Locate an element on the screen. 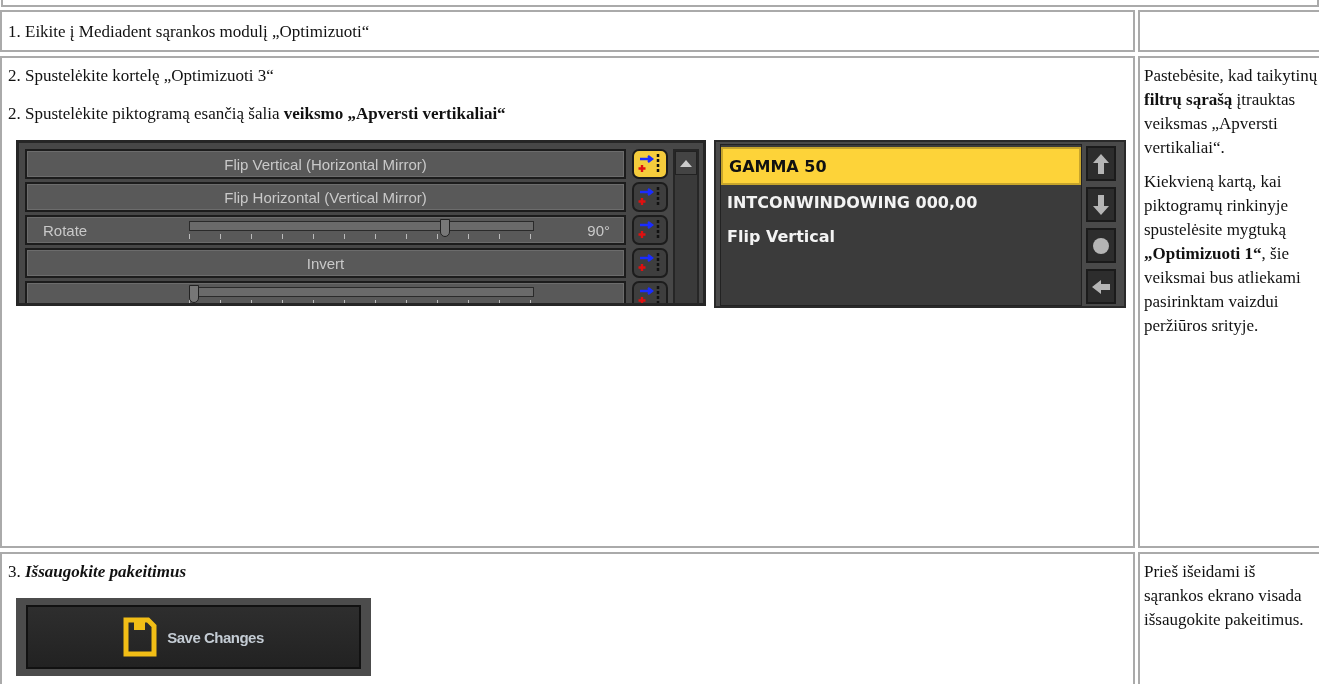 This screenshot has width=1319, height=684. step-title: 3. Išsaugokite pakeitimus is located at coordinates (98, 572).